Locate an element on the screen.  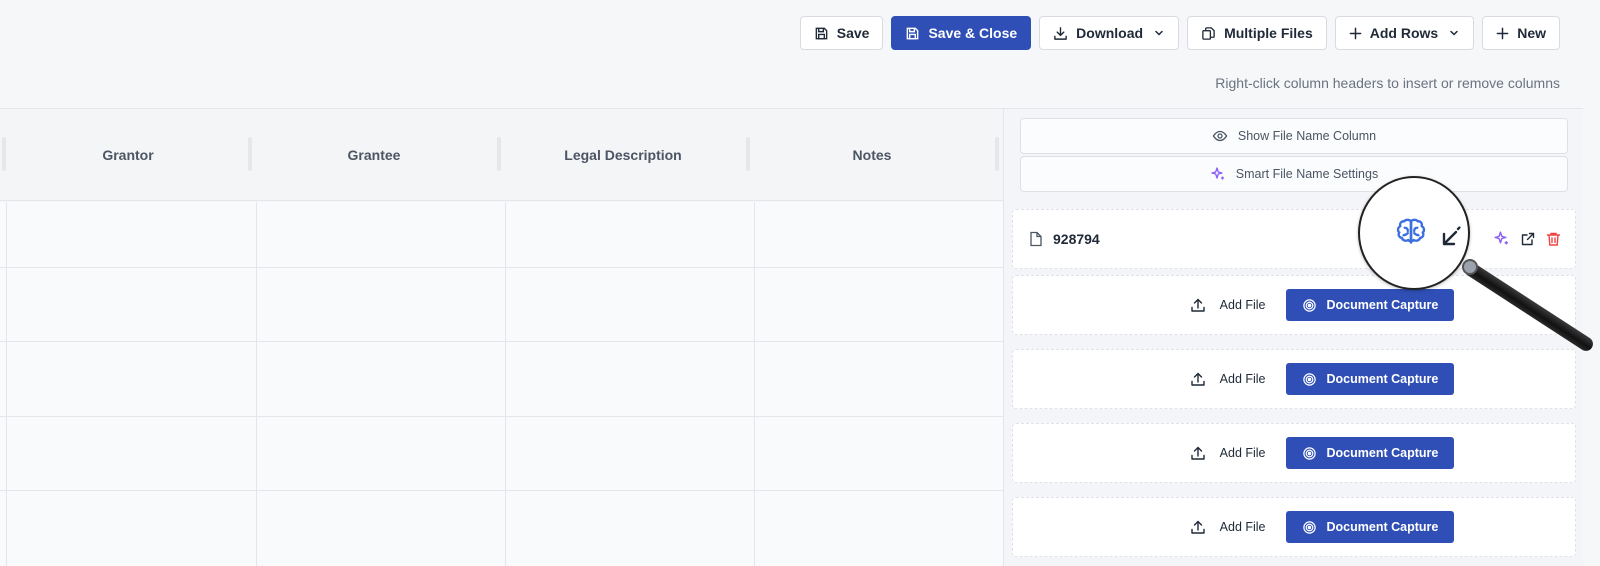
column-header-label: Grantor is located at coordinates (128, 155).